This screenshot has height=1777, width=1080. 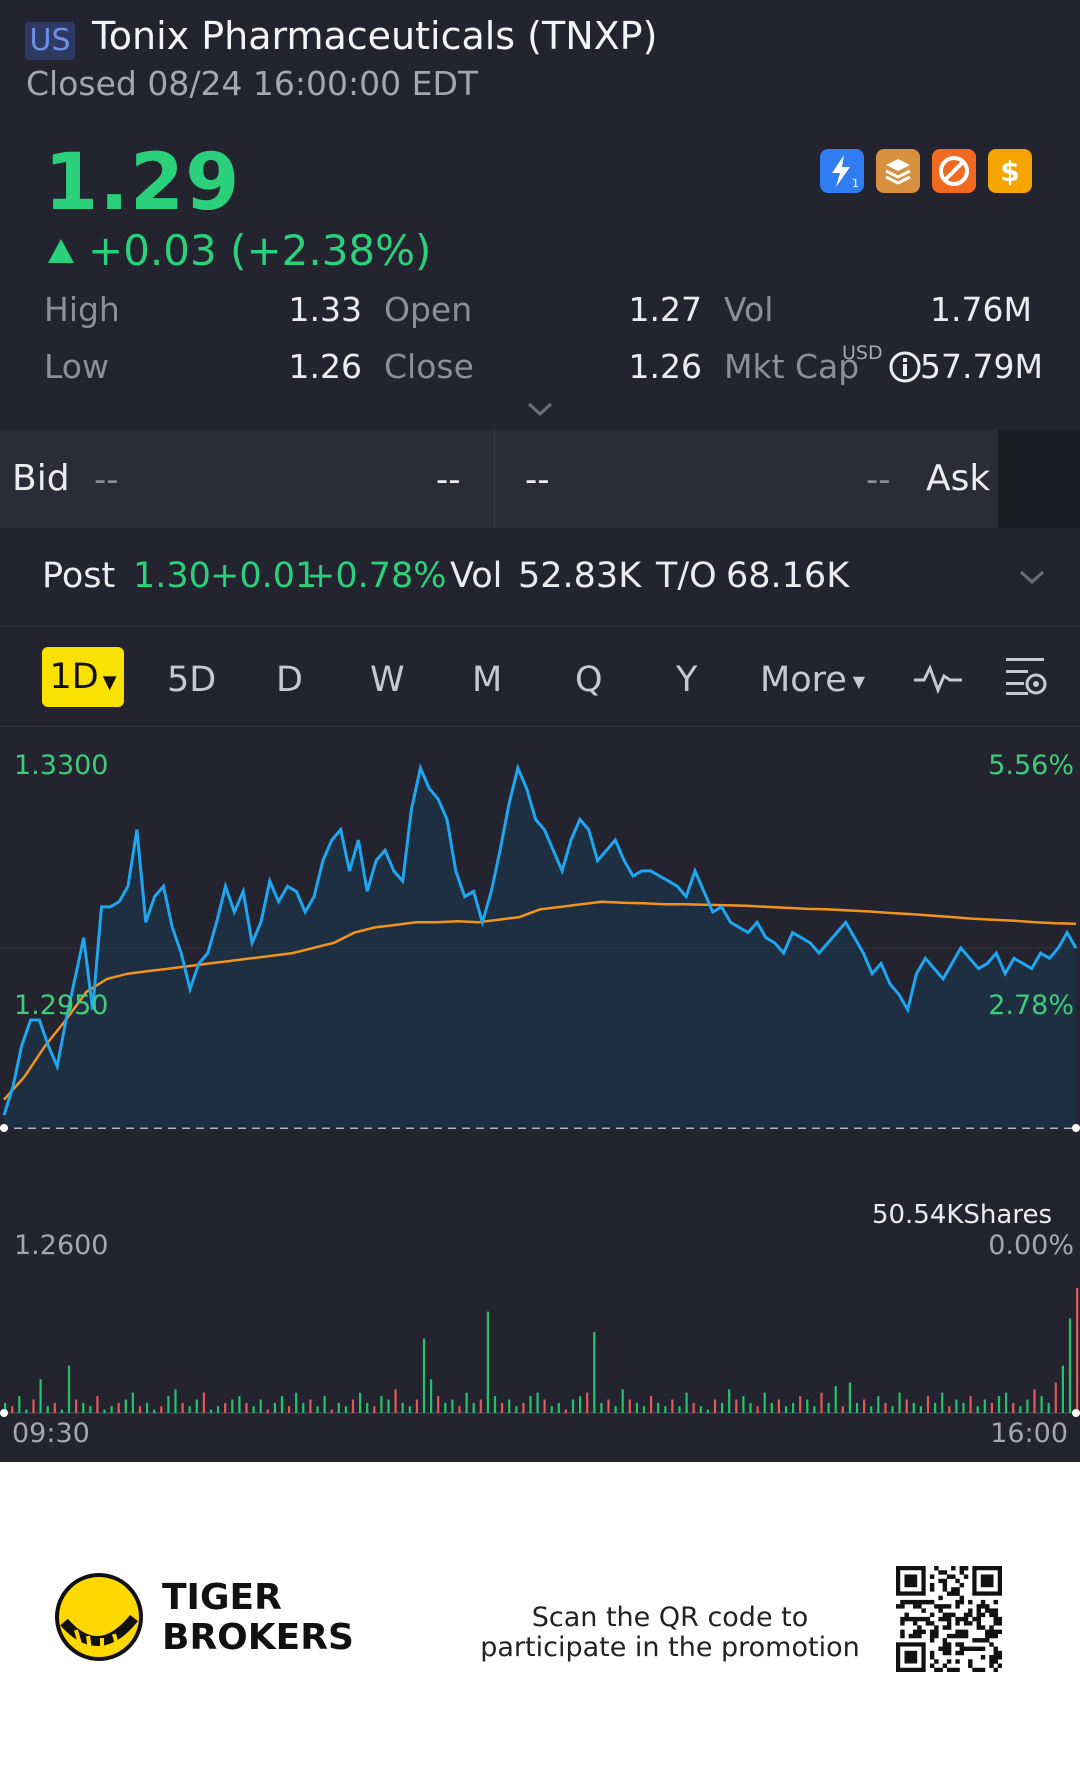 What do you see at coordinates (540, 677) in the screenshot?
I see `period-tabs: 1D ▼ 5D D W M Q Y More ▼` at bounding box center [540, 677].